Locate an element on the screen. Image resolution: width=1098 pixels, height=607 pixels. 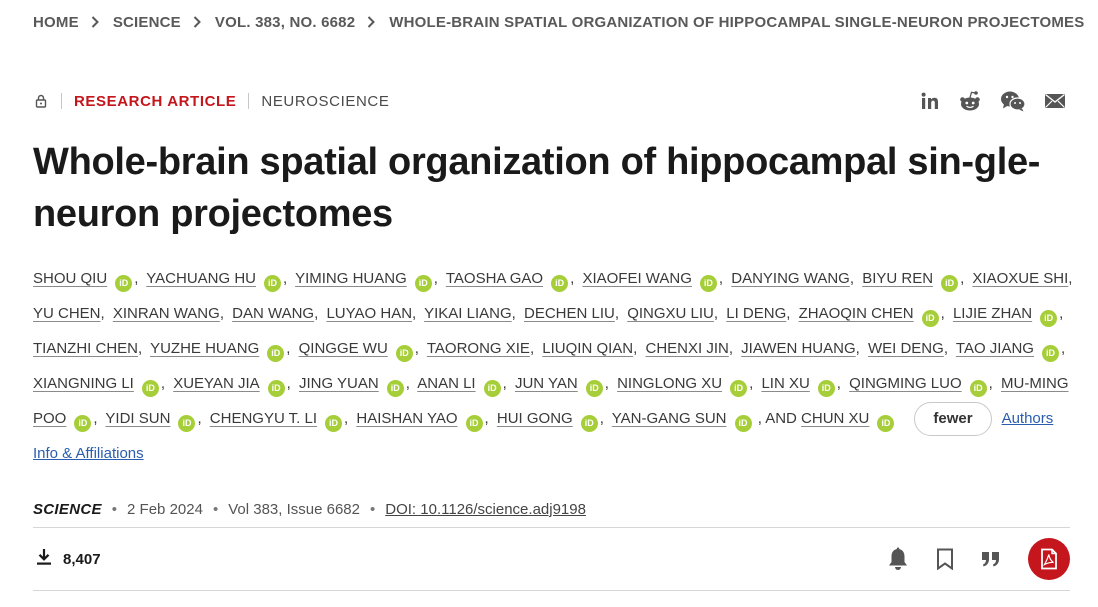
author-name: ANAN LI is located at coordinates (446, 383).